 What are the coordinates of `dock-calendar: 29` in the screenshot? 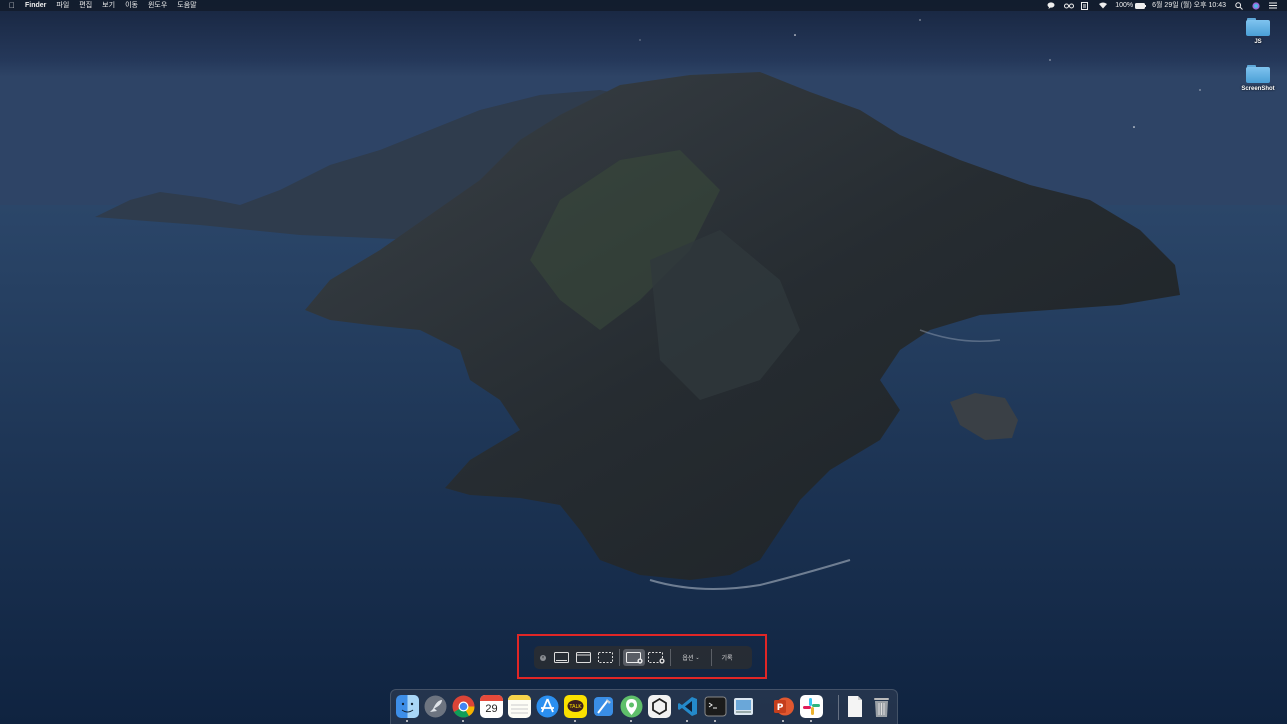 It's located at (491, 706).